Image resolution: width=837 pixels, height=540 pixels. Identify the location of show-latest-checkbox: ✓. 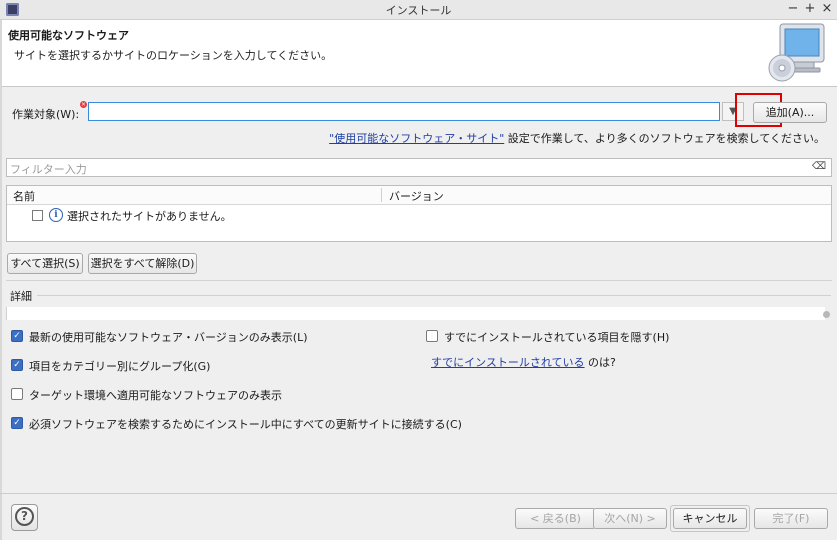
(17, 336).